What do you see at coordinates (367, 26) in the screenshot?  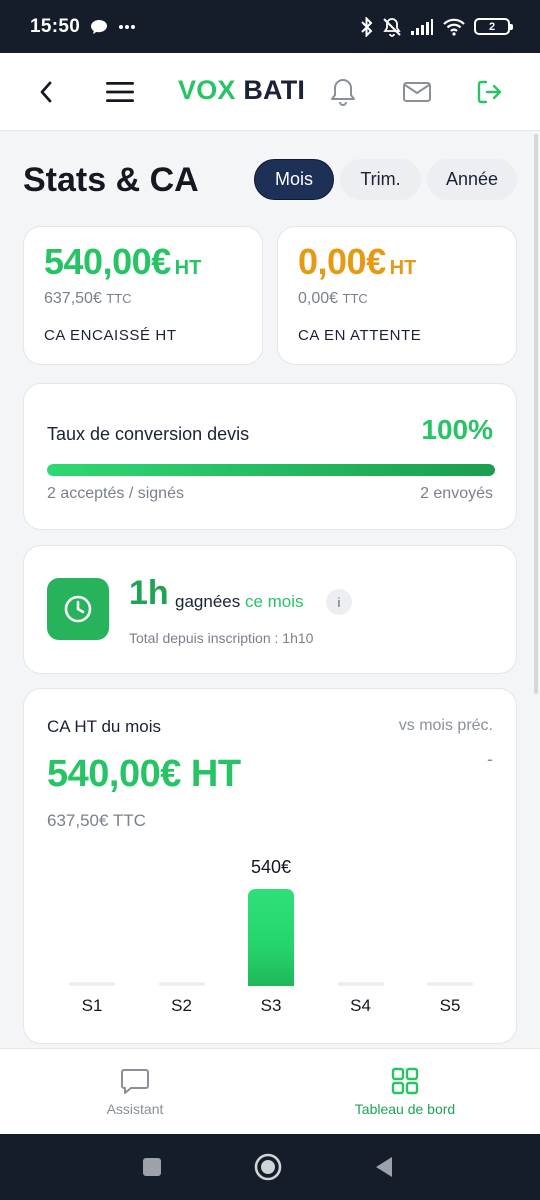 I see `bluetooth-icon` at bounding box center [367, 26].